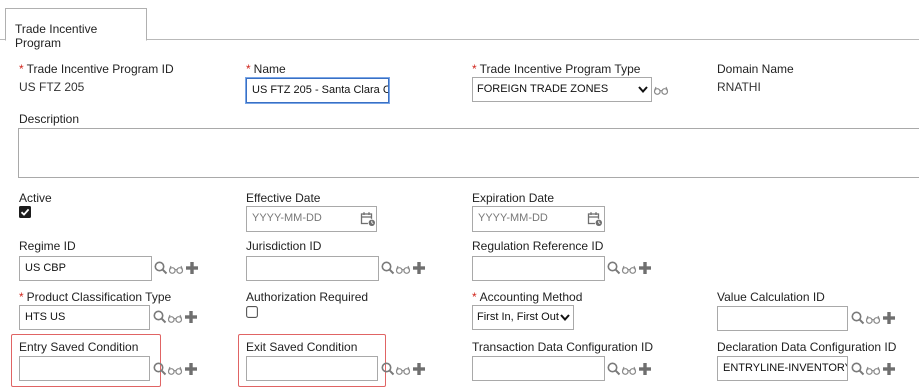 The width and height of the screenshot is (919, 390). What do you see at coordinates (47, 246) in the screenshot?
I see `regime-id-label: Regime ID` at bounding box center [47, 246].